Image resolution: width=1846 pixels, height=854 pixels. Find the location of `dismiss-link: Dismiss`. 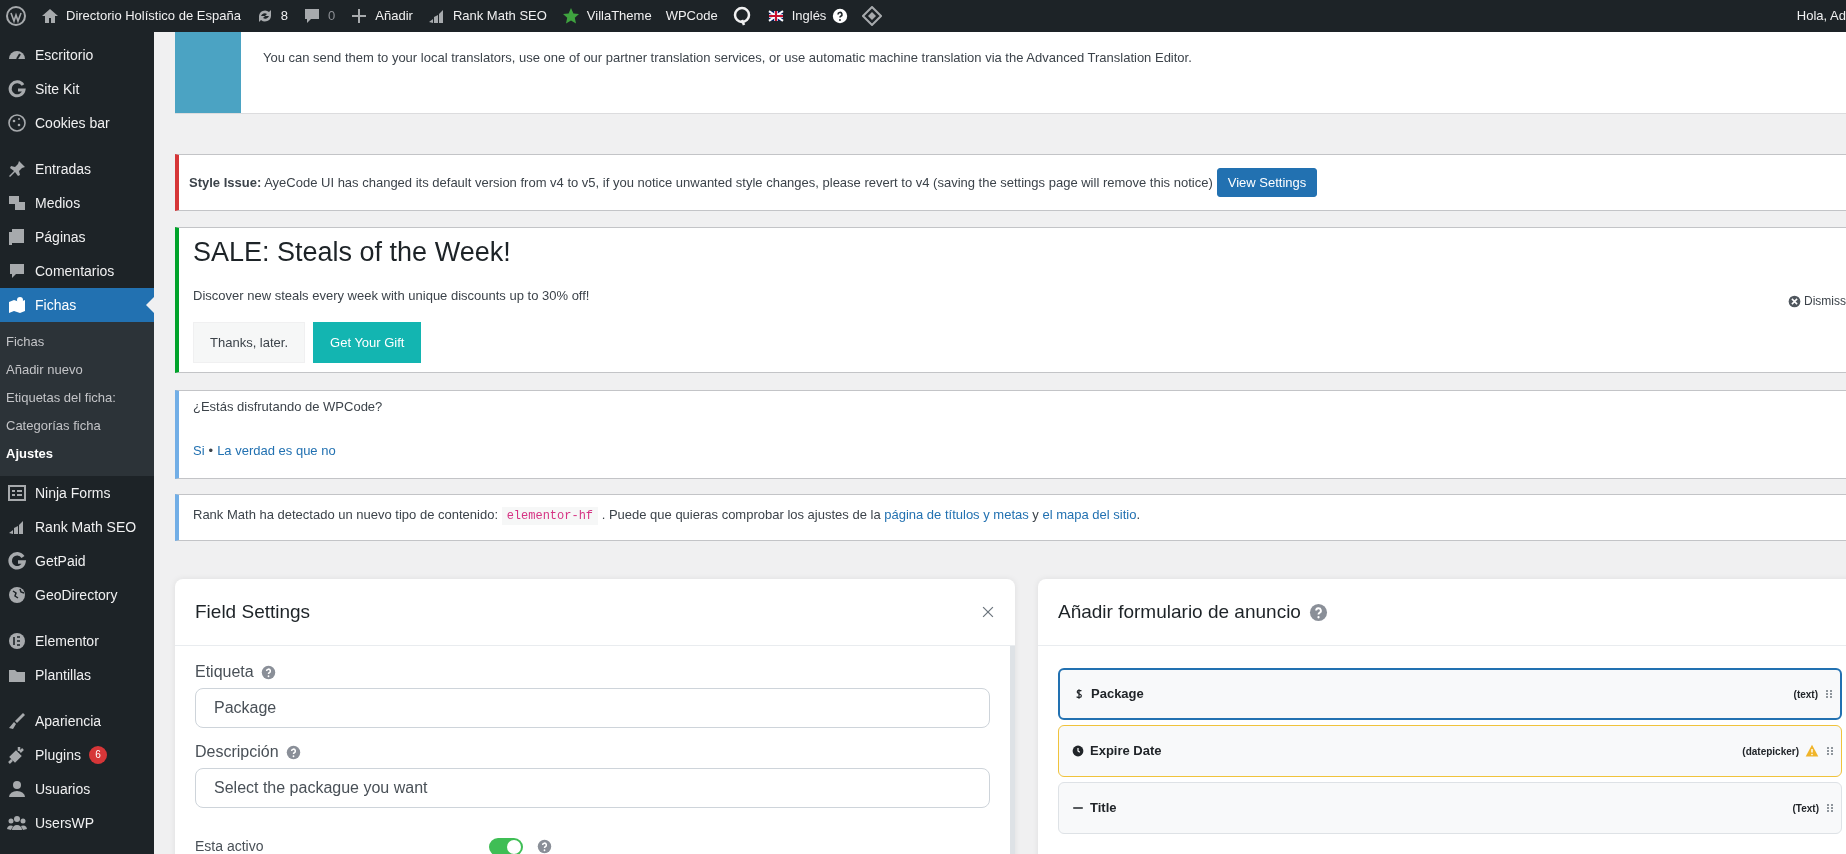

dismiss-link: Dismiss is located at coordinates (1825, 301).